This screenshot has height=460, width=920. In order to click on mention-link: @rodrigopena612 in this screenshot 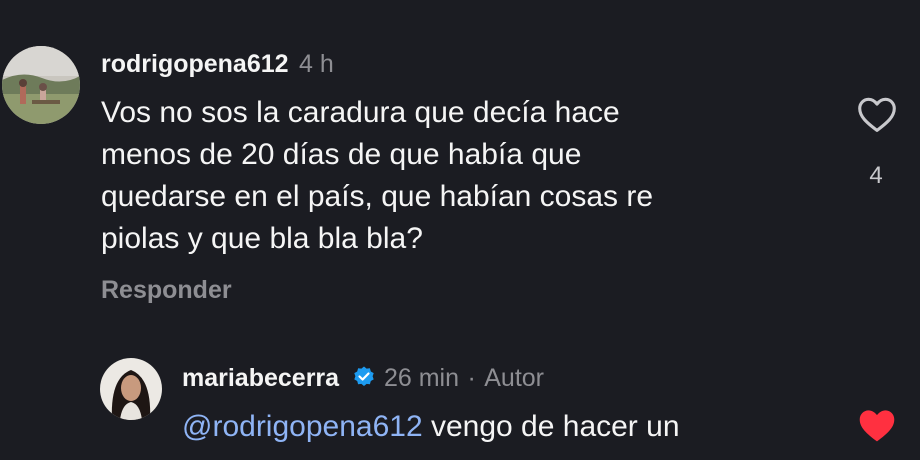, I will do `click(302, 426)`.